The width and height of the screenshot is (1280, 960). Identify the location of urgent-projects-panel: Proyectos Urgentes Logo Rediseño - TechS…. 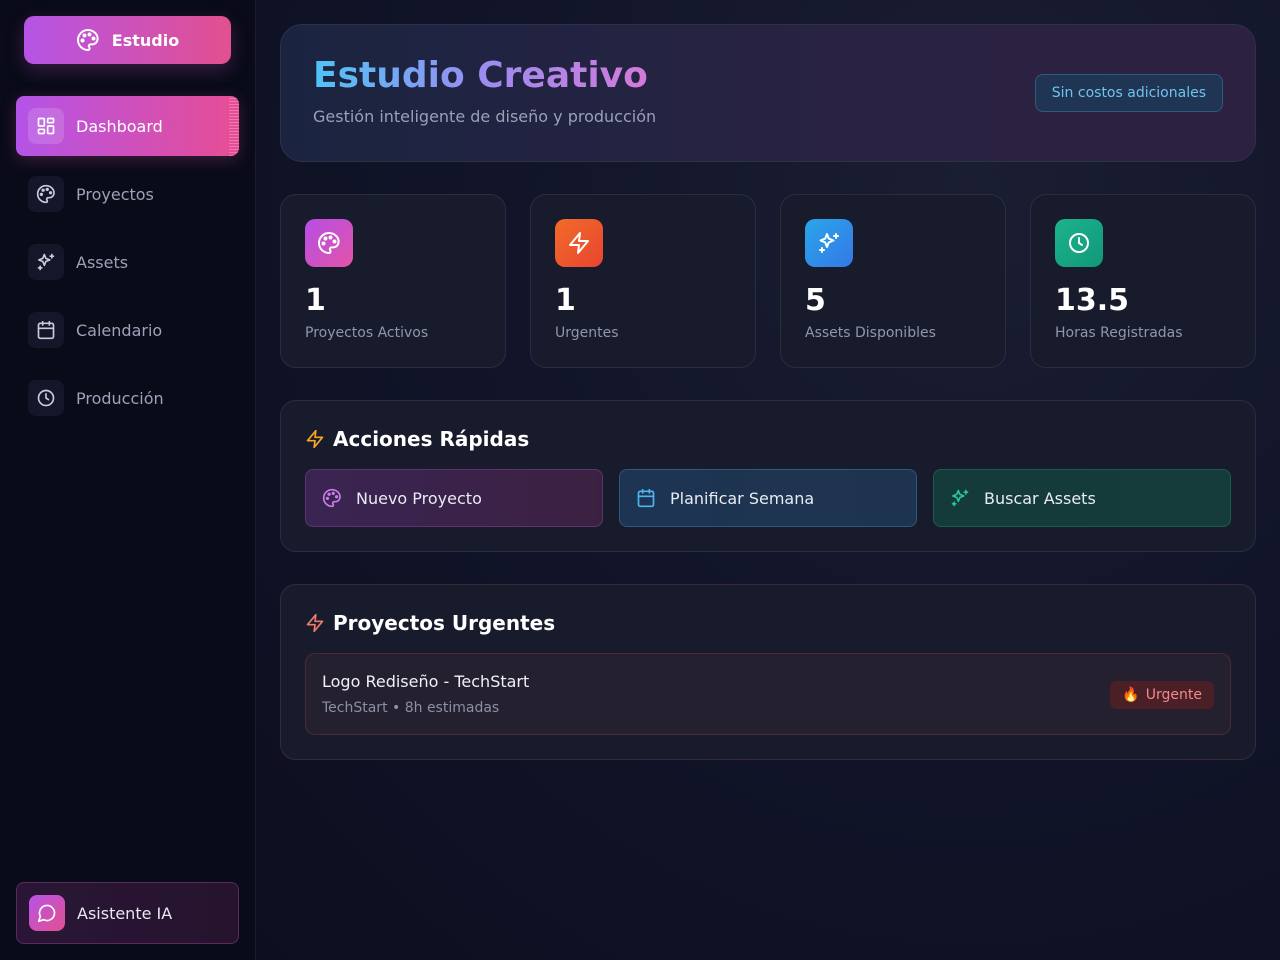
(768, 672).